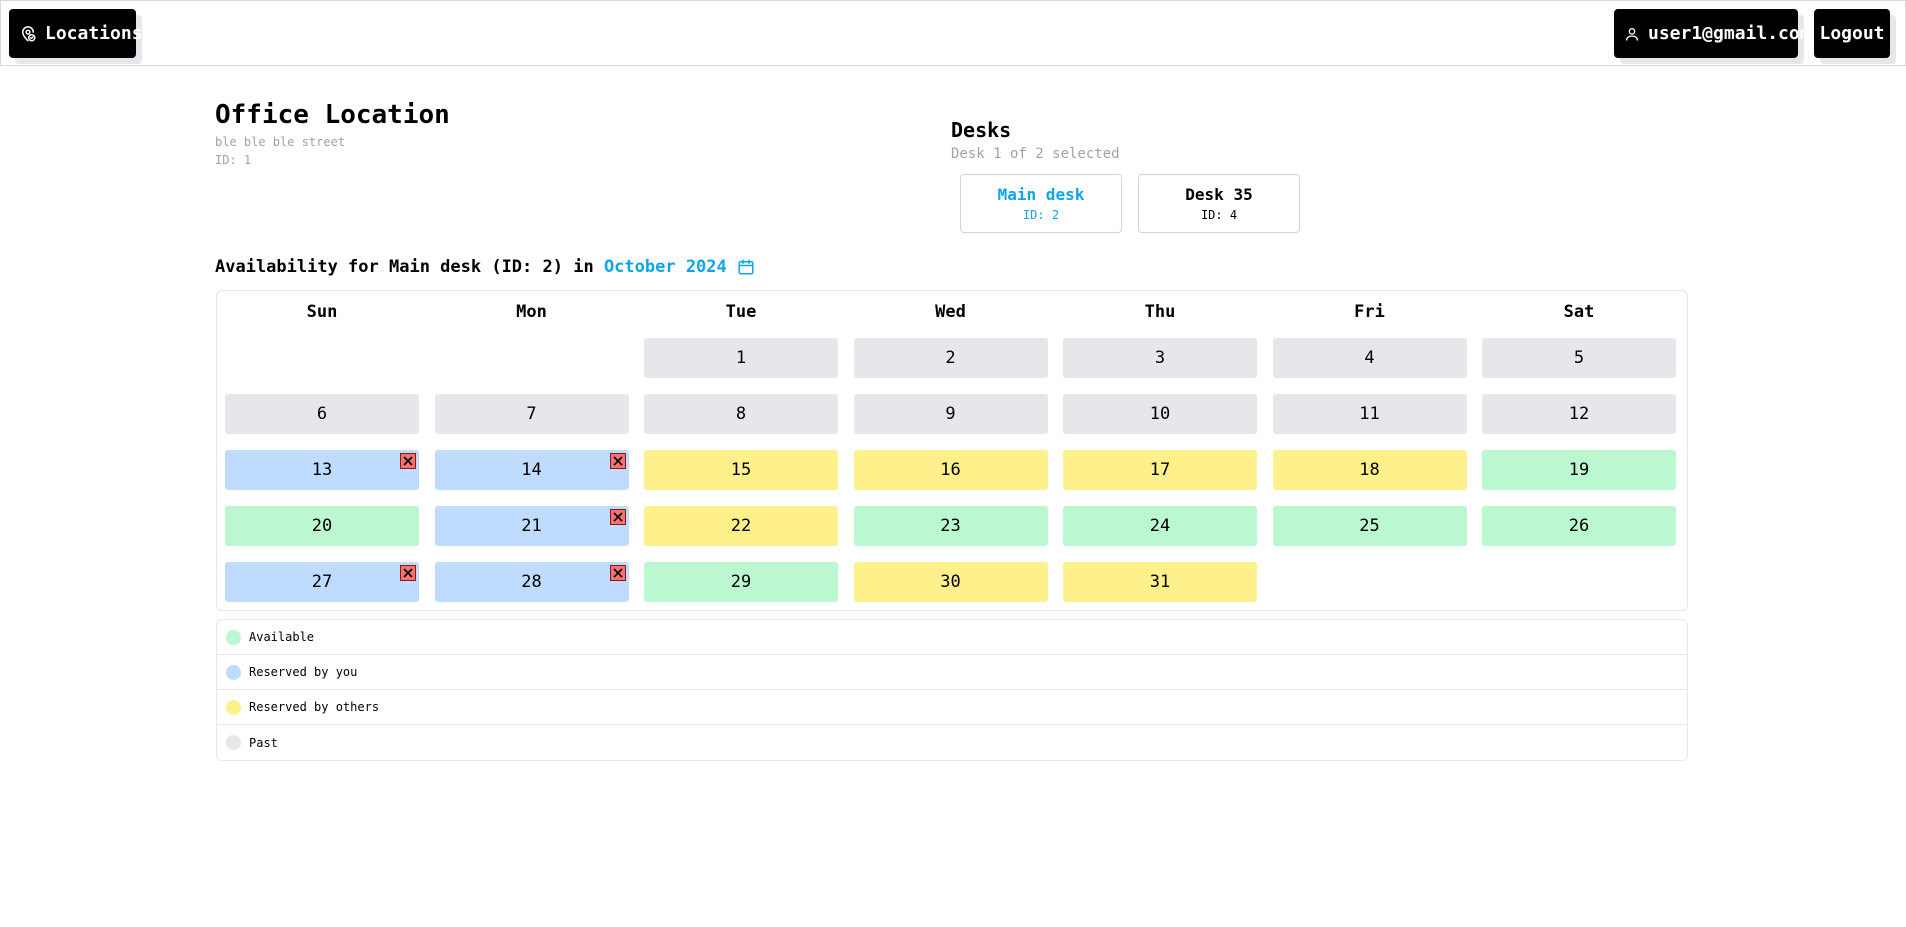  I want to click on month-selector: October 2024, so click(665, 267).